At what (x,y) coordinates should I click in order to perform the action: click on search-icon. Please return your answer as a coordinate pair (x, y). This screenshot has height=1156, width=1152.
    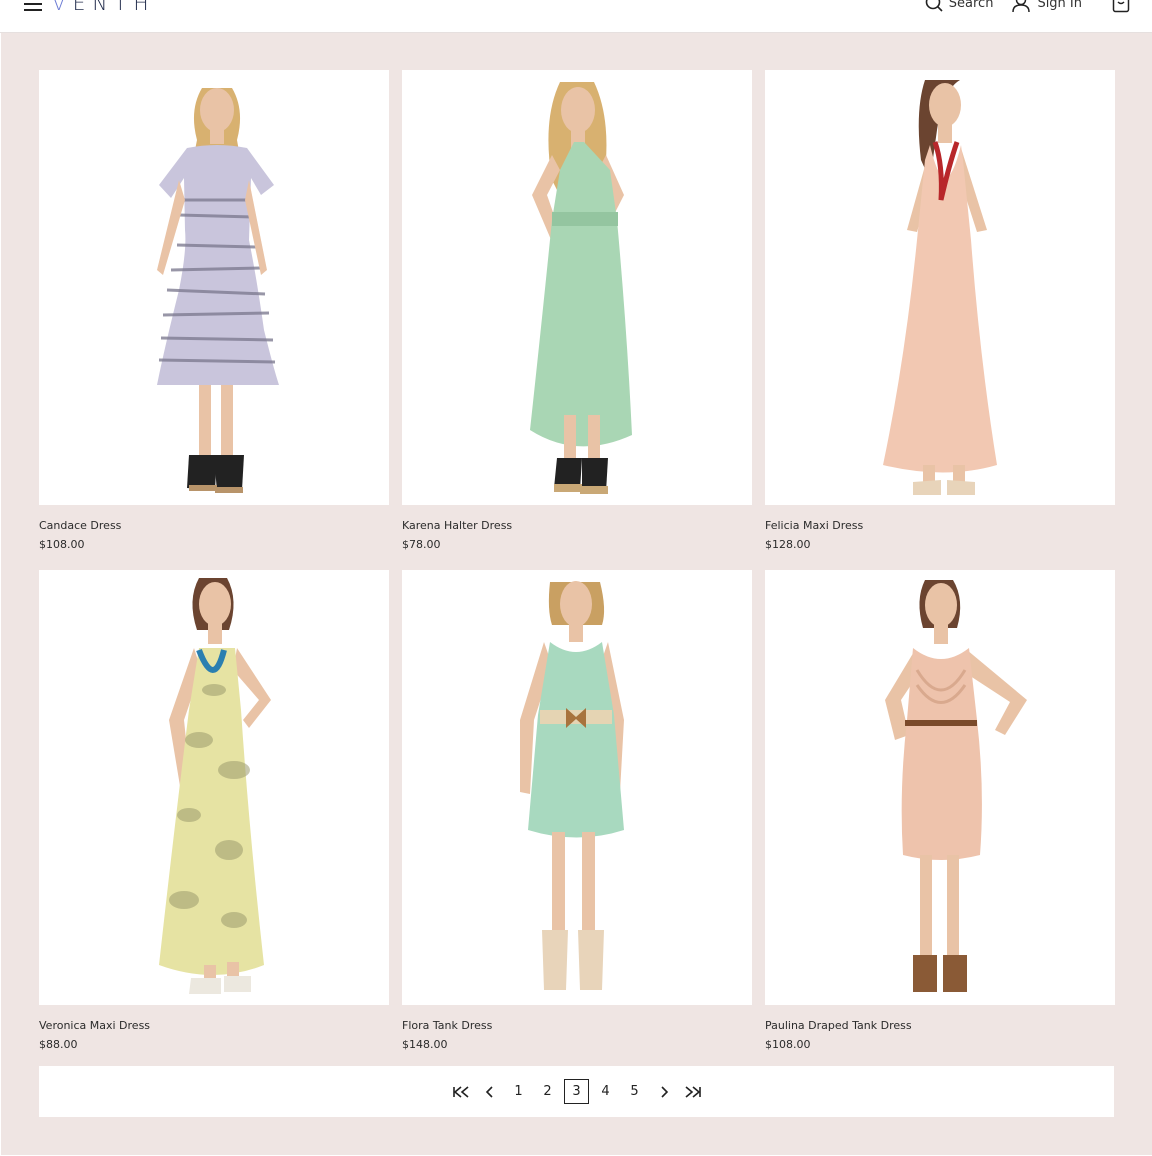
    Looking at the image, I should click on (934, 6).